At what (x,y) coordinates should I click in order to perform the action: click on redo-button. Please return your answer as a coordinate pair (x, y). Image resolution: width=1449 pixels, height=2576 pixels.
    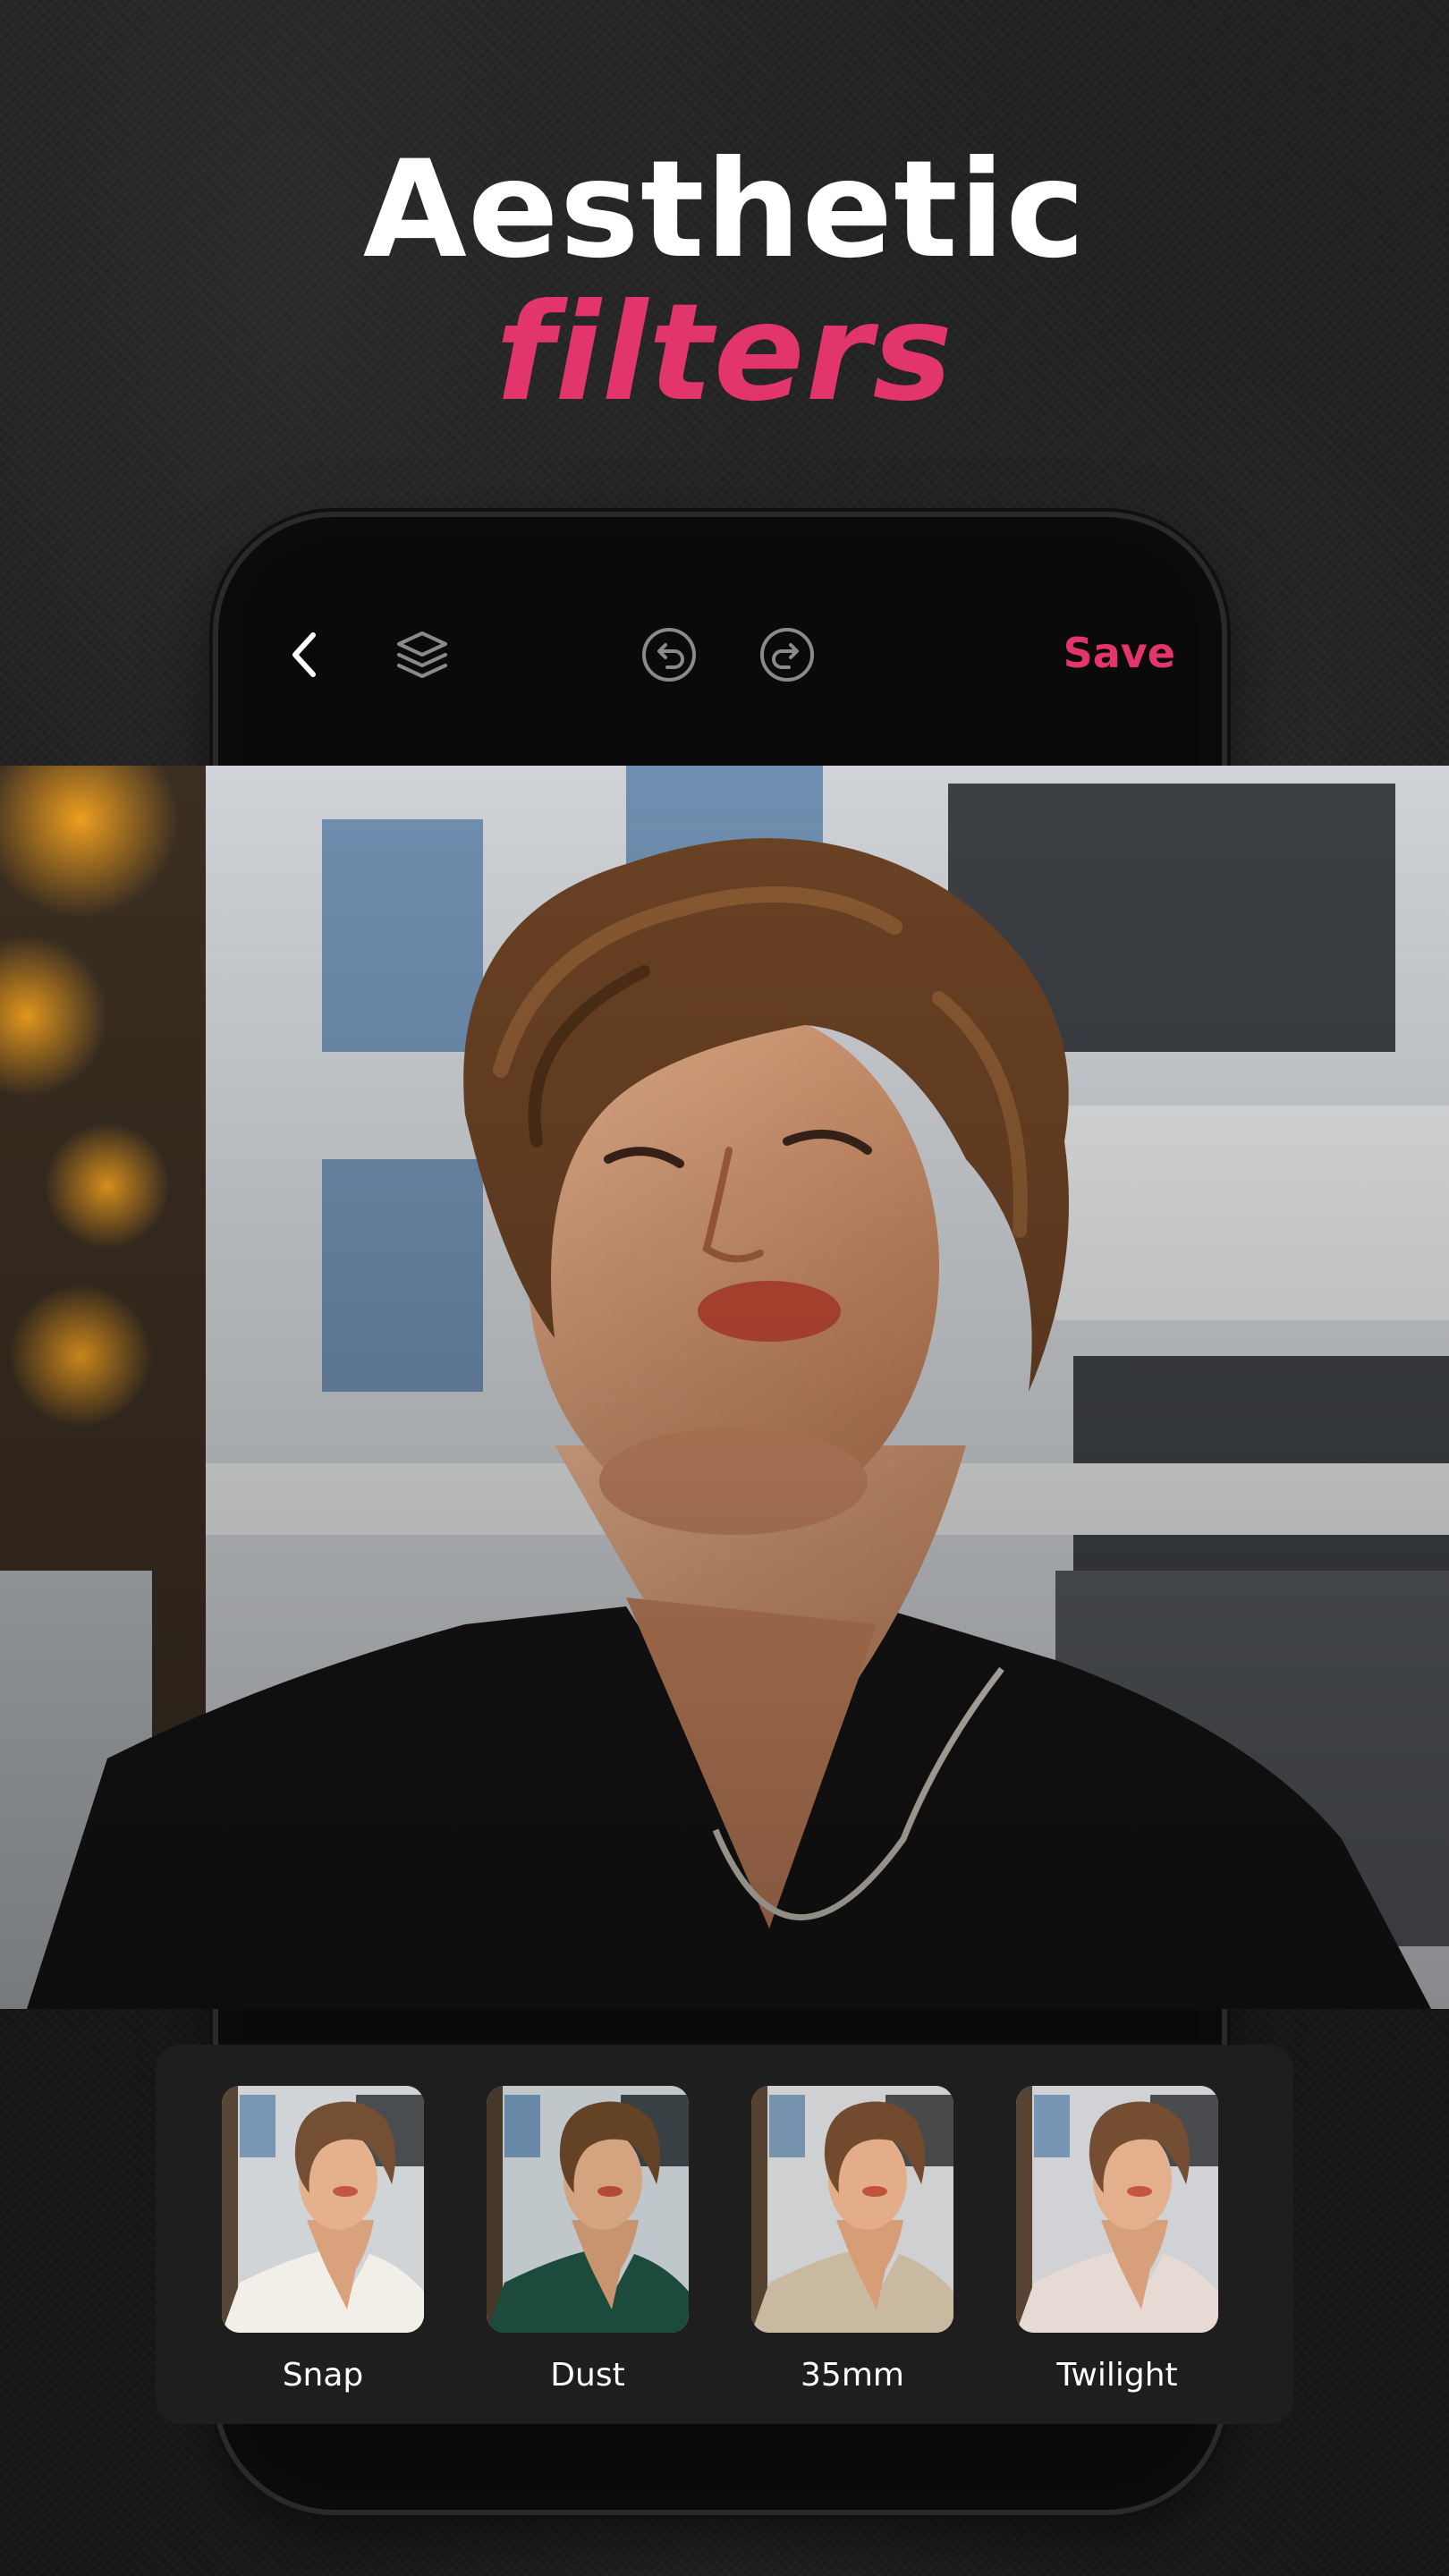
    Looking at the image, I should click on (787, 654).